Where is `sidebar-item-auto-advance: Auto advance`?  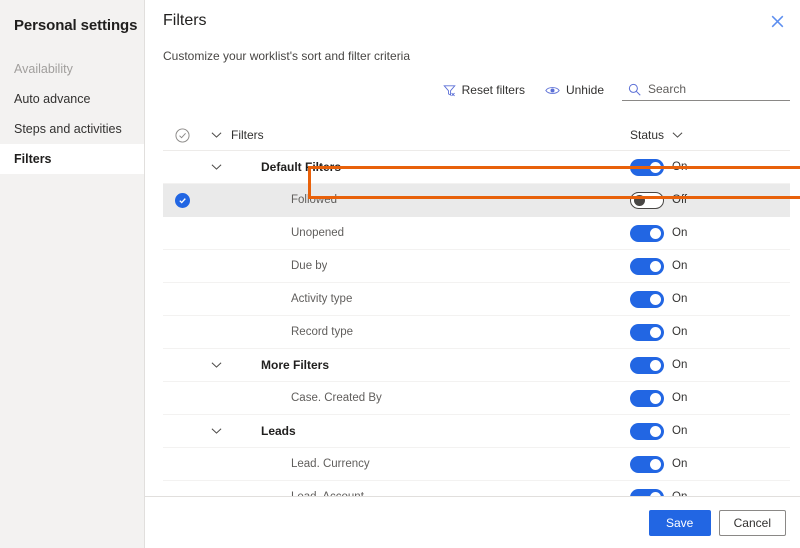
sidebar-item-auto-advance: Auto advance is located at coordinates (72, 99).